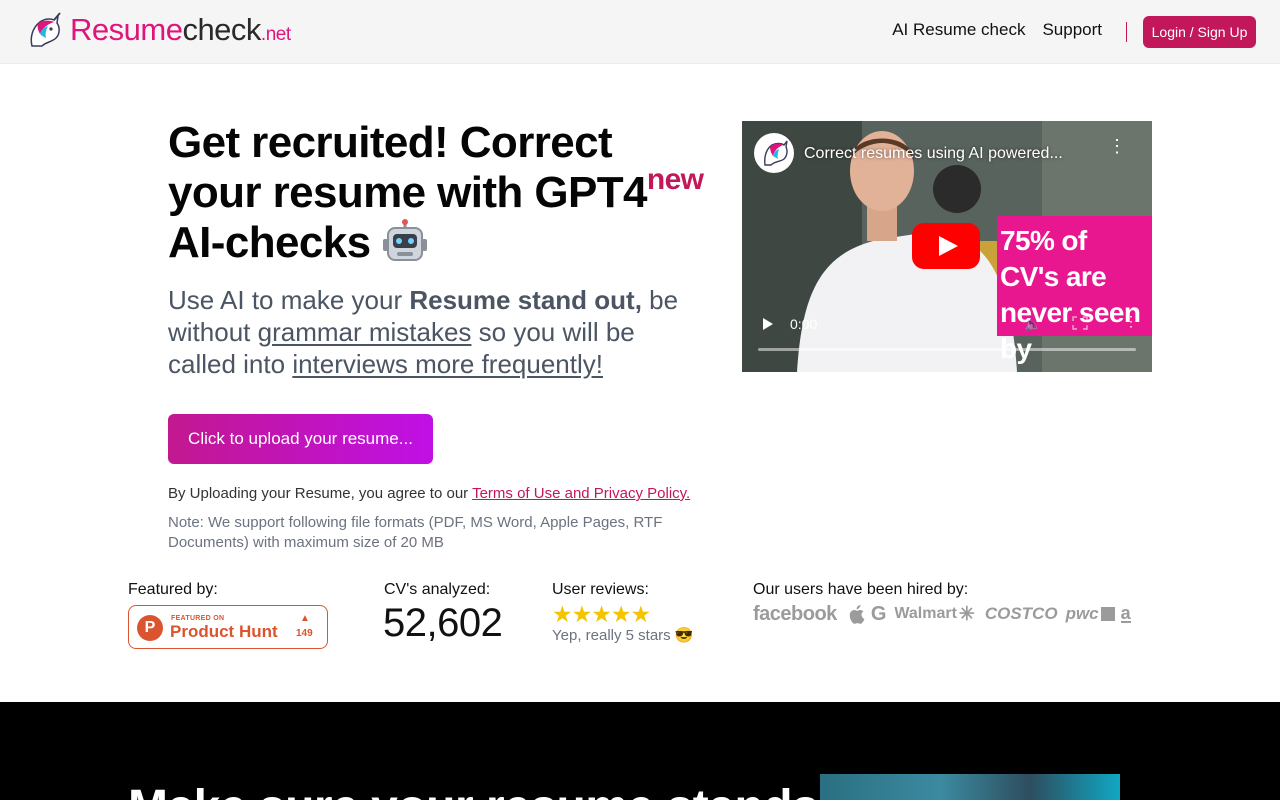  I want to click on brand-logo: Resumecheck.net, so click(157, 32).